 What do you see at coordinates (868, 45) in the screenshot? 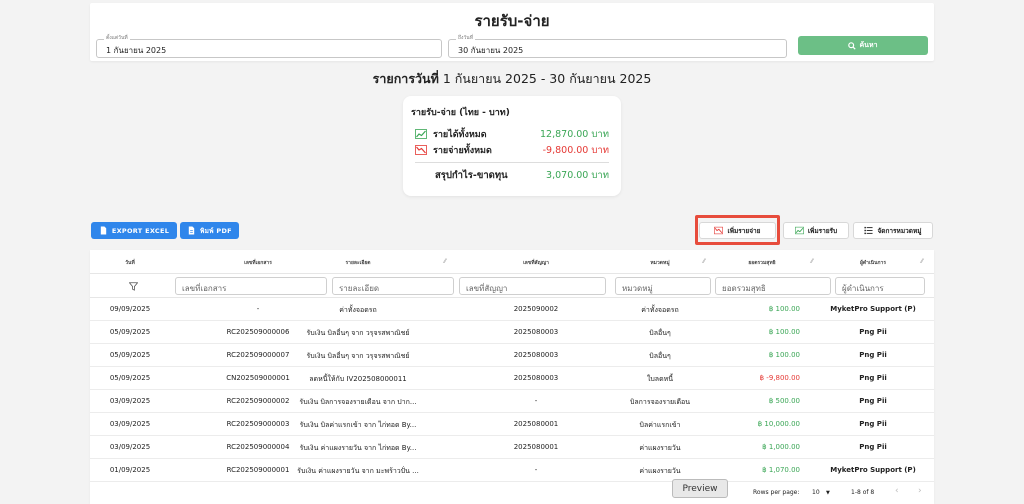
I see `search-button-label: ค้นหา` at bounding box center [868, 45].